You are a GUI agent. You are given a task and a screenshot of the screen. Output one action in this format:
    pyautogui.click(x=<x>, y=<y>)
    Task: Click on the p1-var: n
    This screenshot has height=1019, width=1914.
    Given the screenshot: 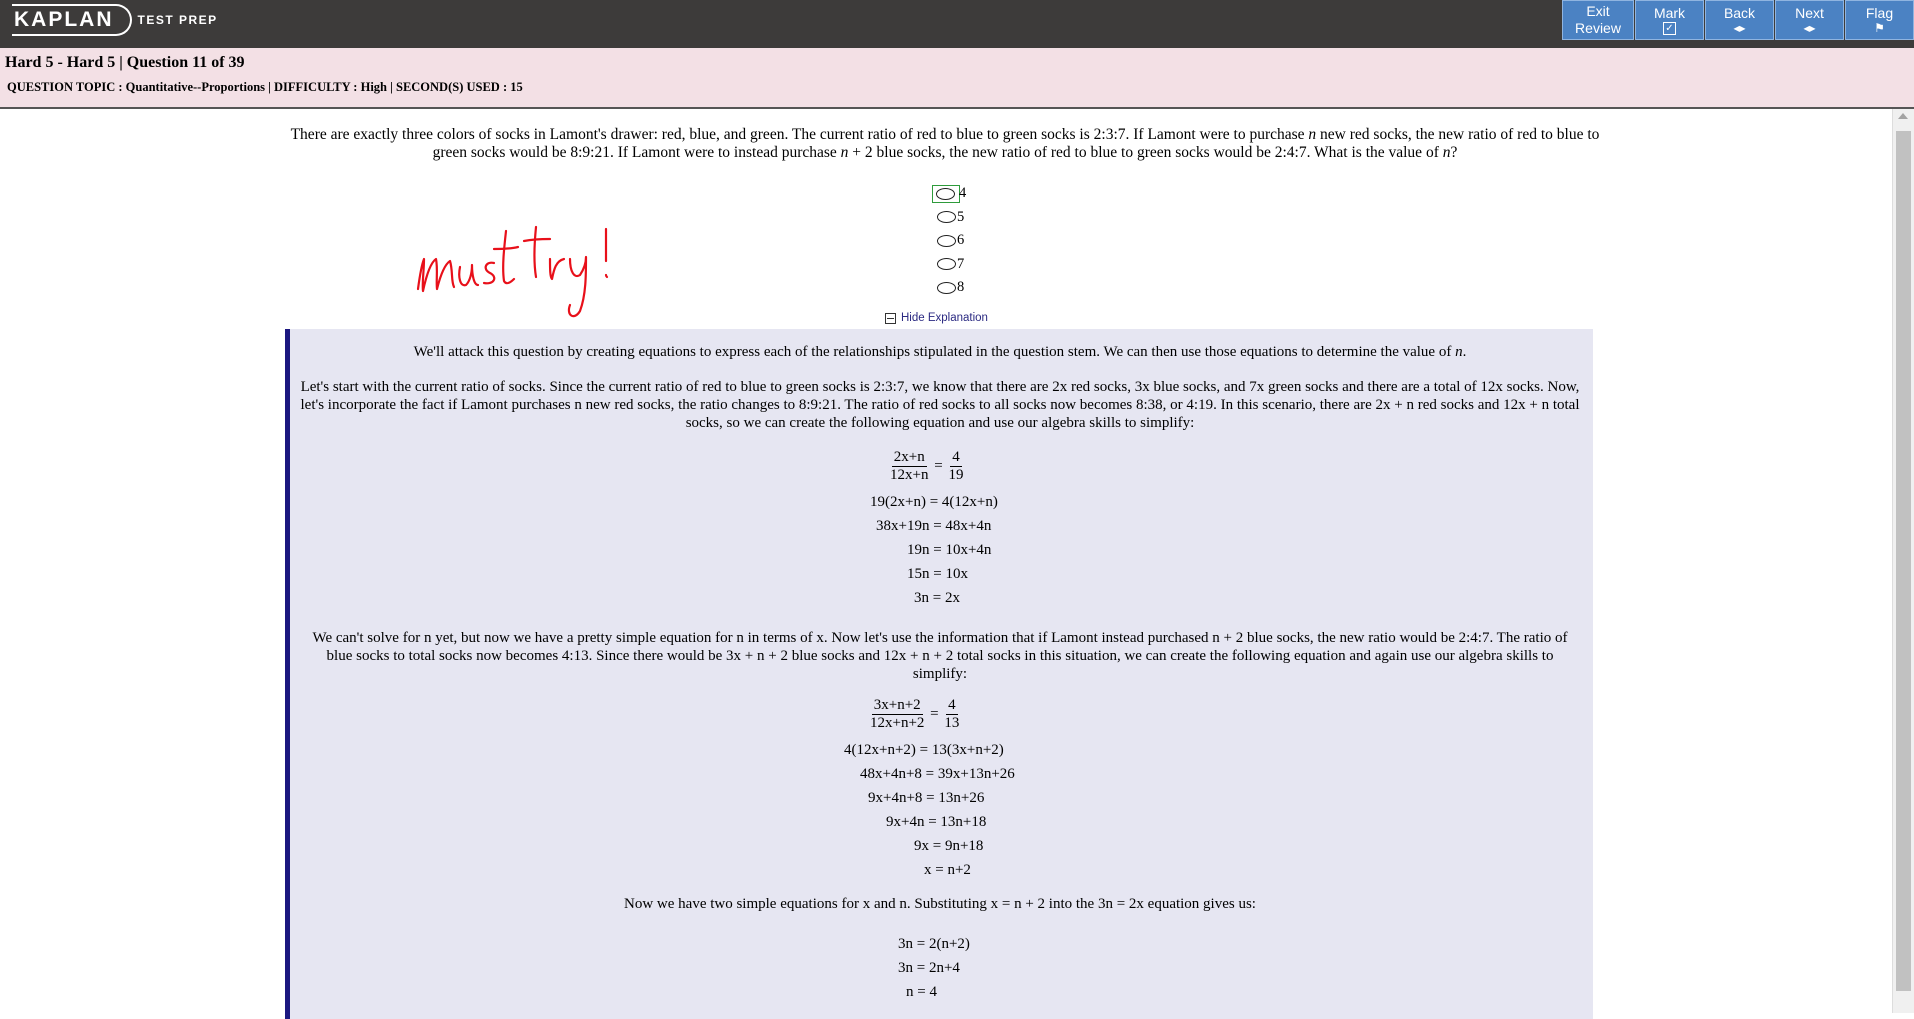 What is the action you would take?
    pyautogui.click(x=1459, y=352)
    